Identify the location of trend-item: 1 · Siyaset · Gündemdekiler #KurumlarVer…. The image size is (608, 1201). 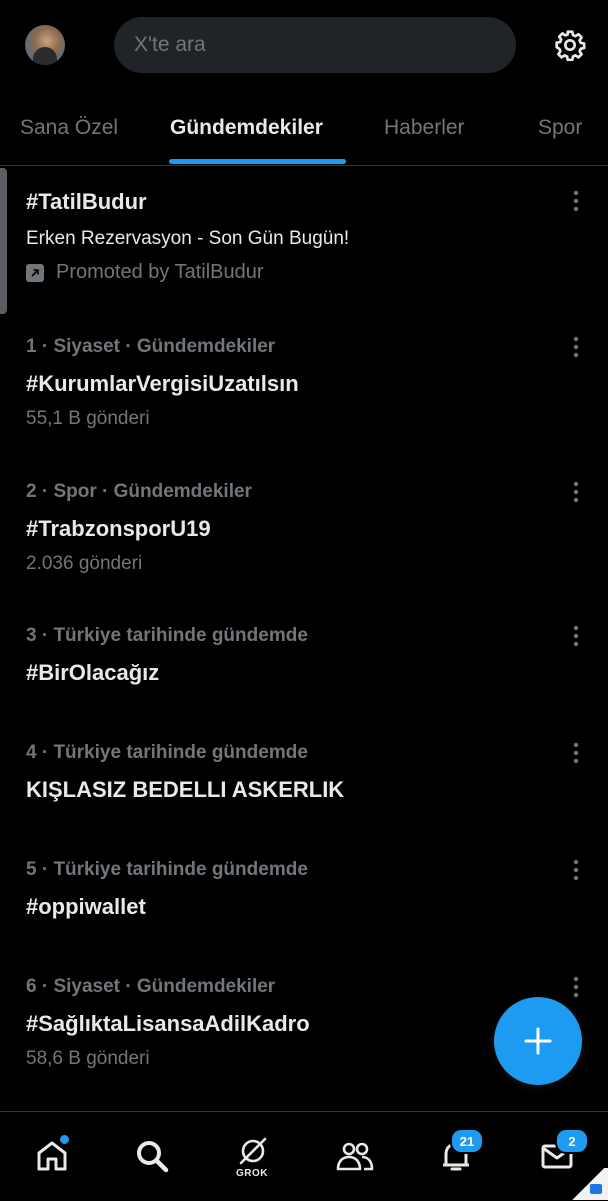
(304, 377).